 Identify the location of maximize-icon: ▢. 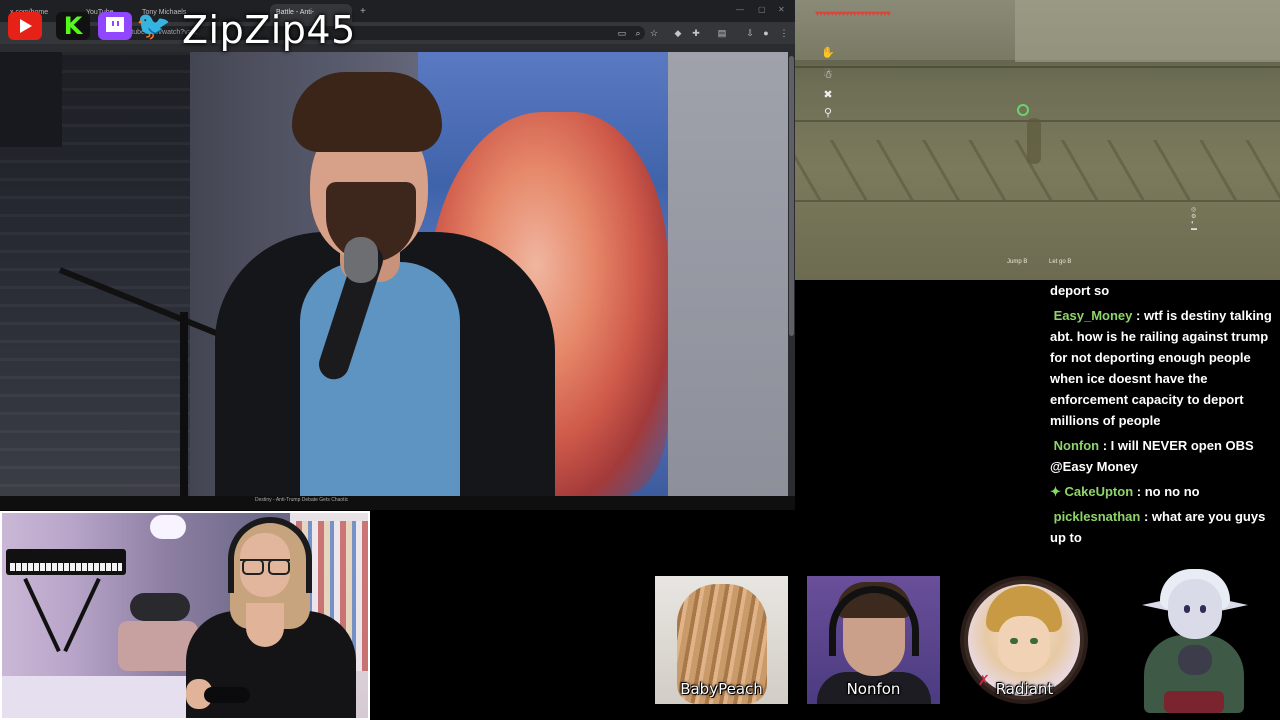
(762, 9).